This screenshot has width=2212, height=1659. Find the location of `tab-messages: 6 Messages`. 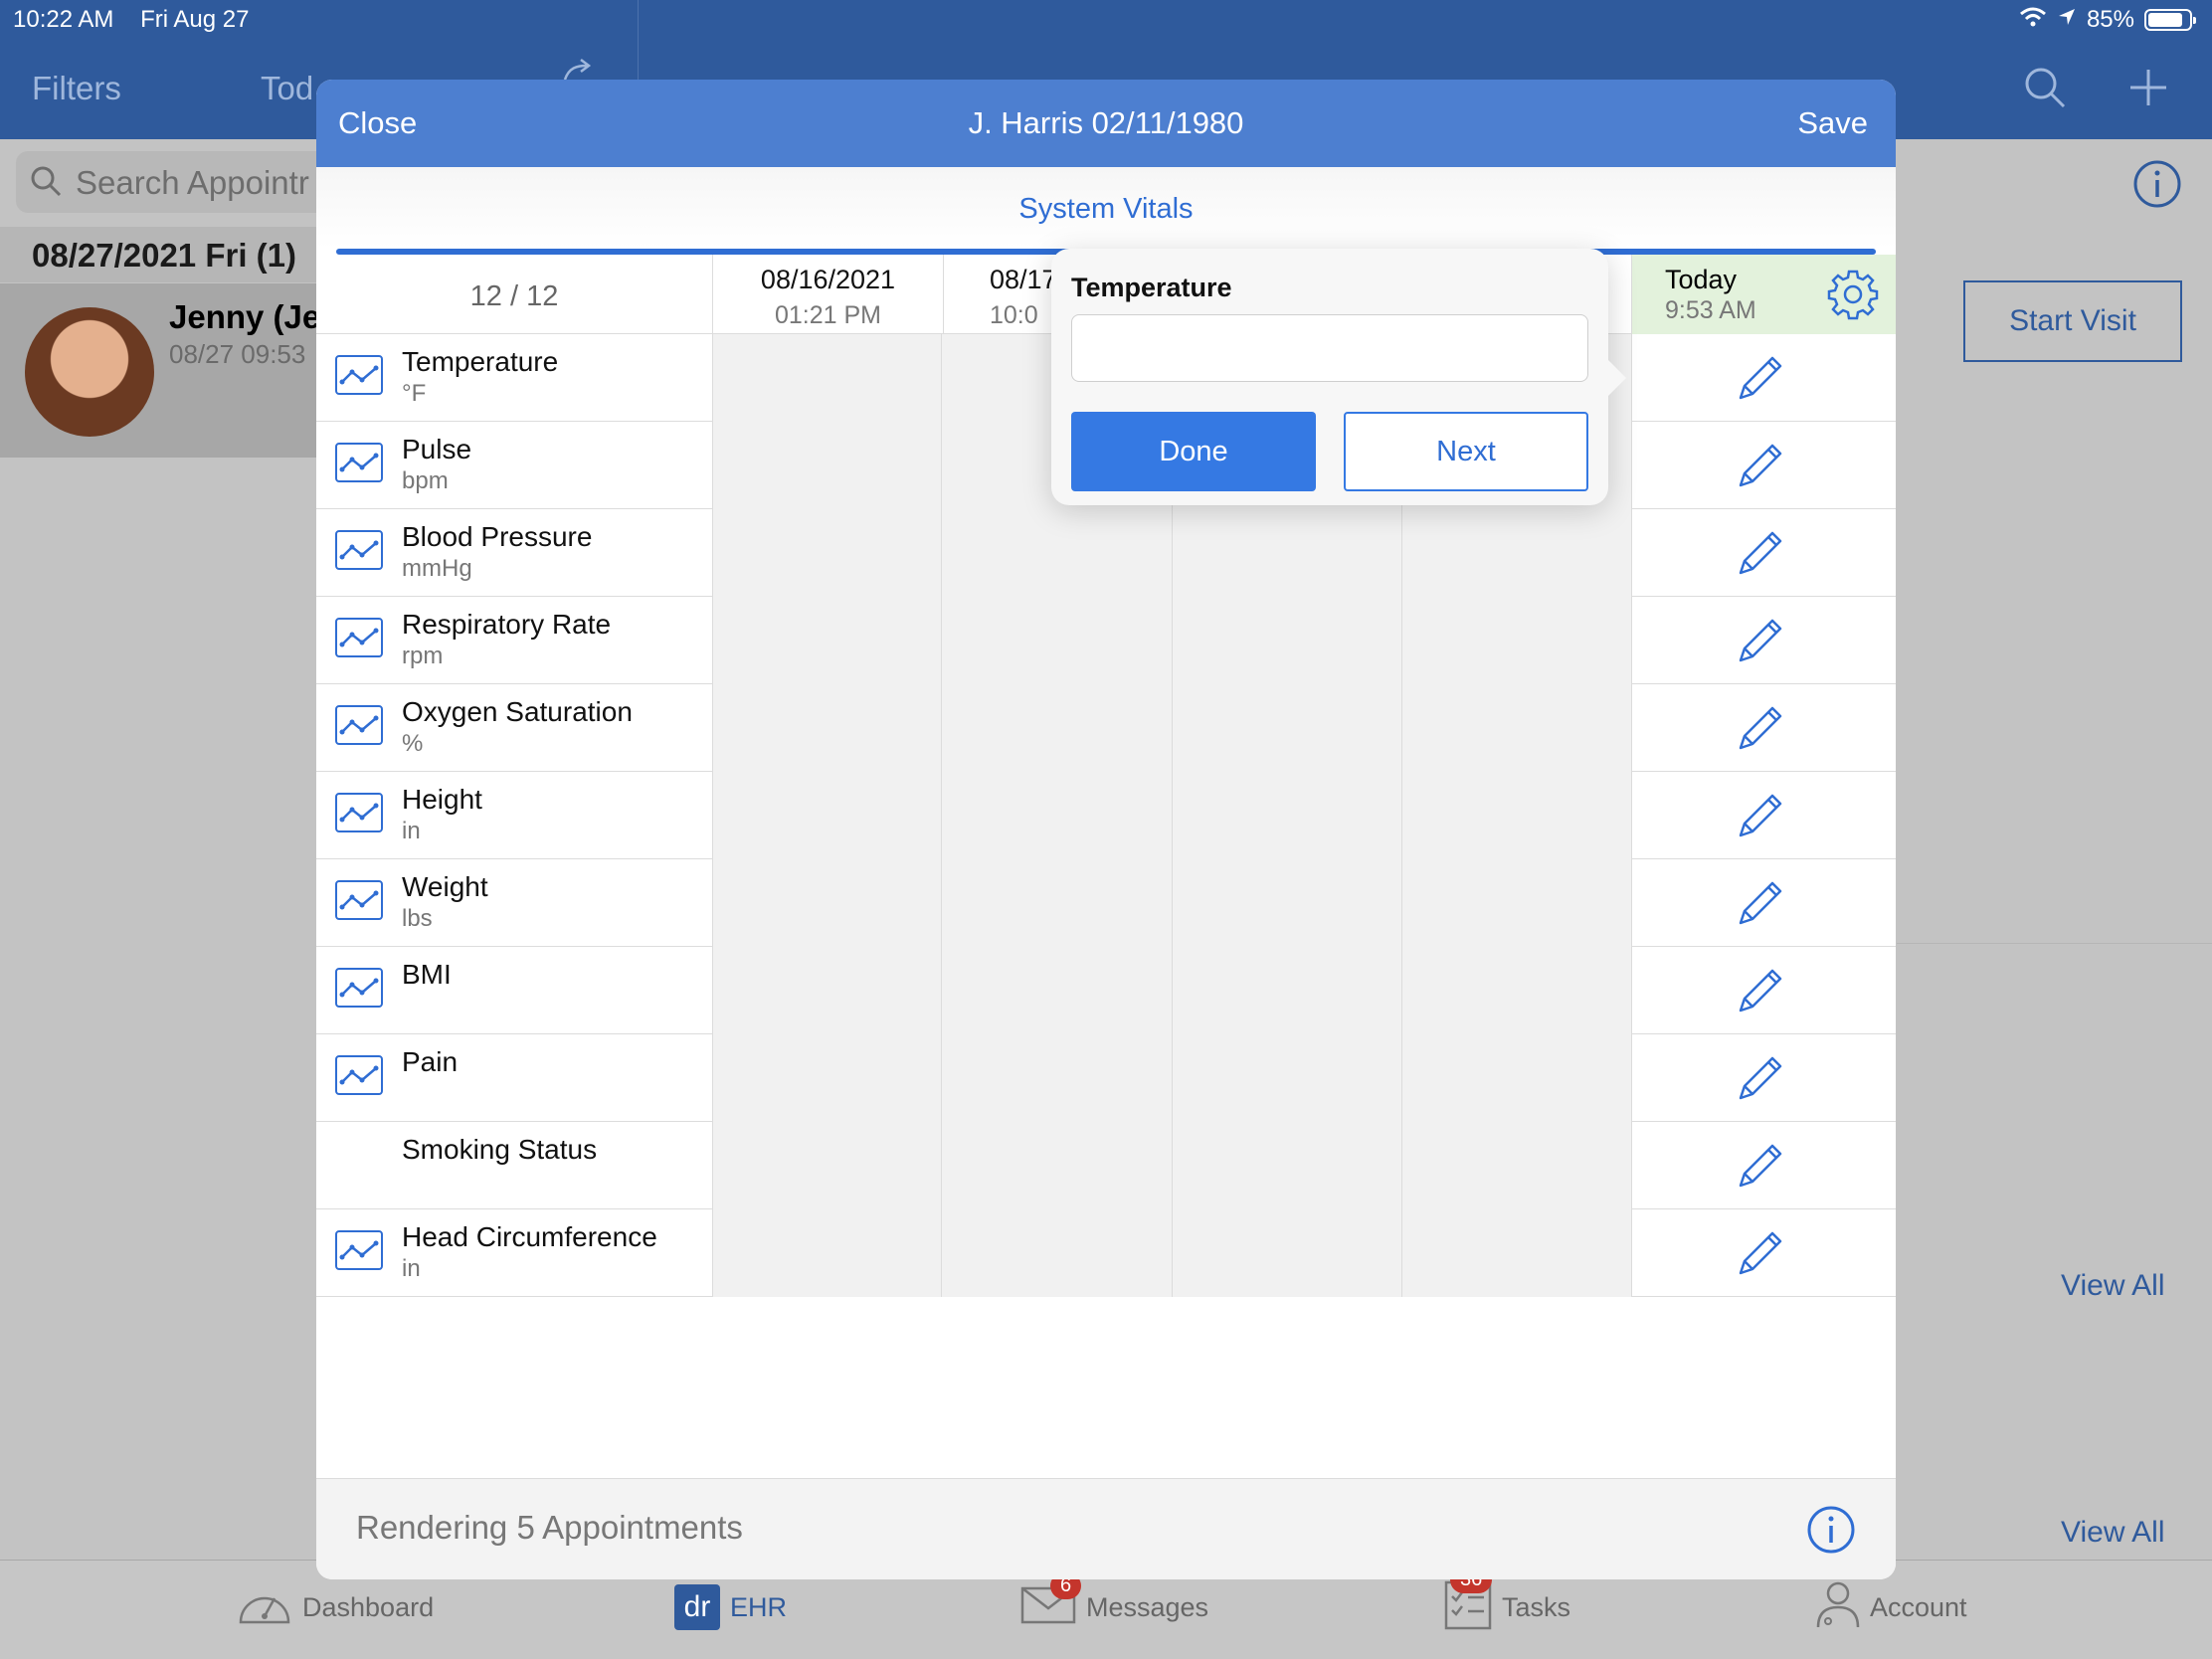

tab-messages: 6 Messages is located at coordinates (1114, 1601).